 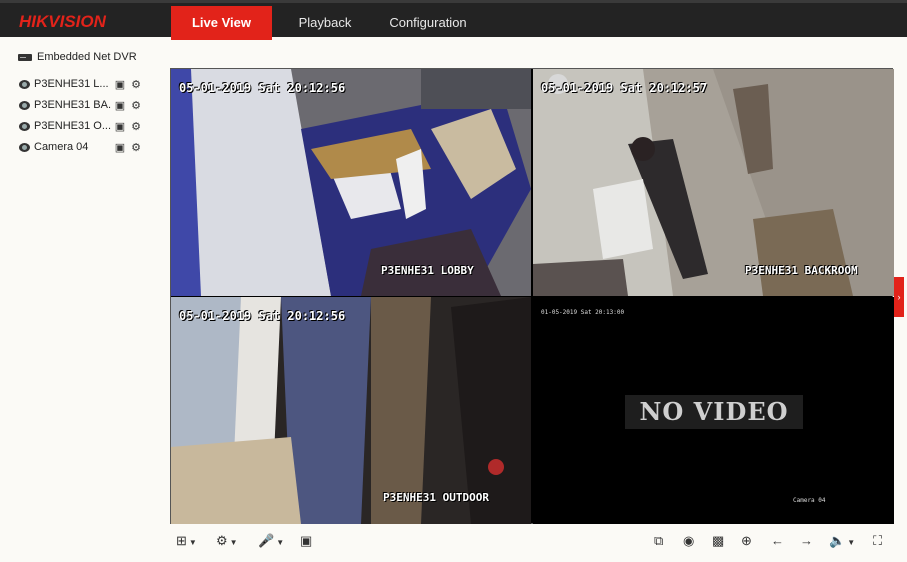 What do you see at coordinates (325, 23) in the screenshot?
I see `tab-playback: Playback` at bounding box center [325, 23].